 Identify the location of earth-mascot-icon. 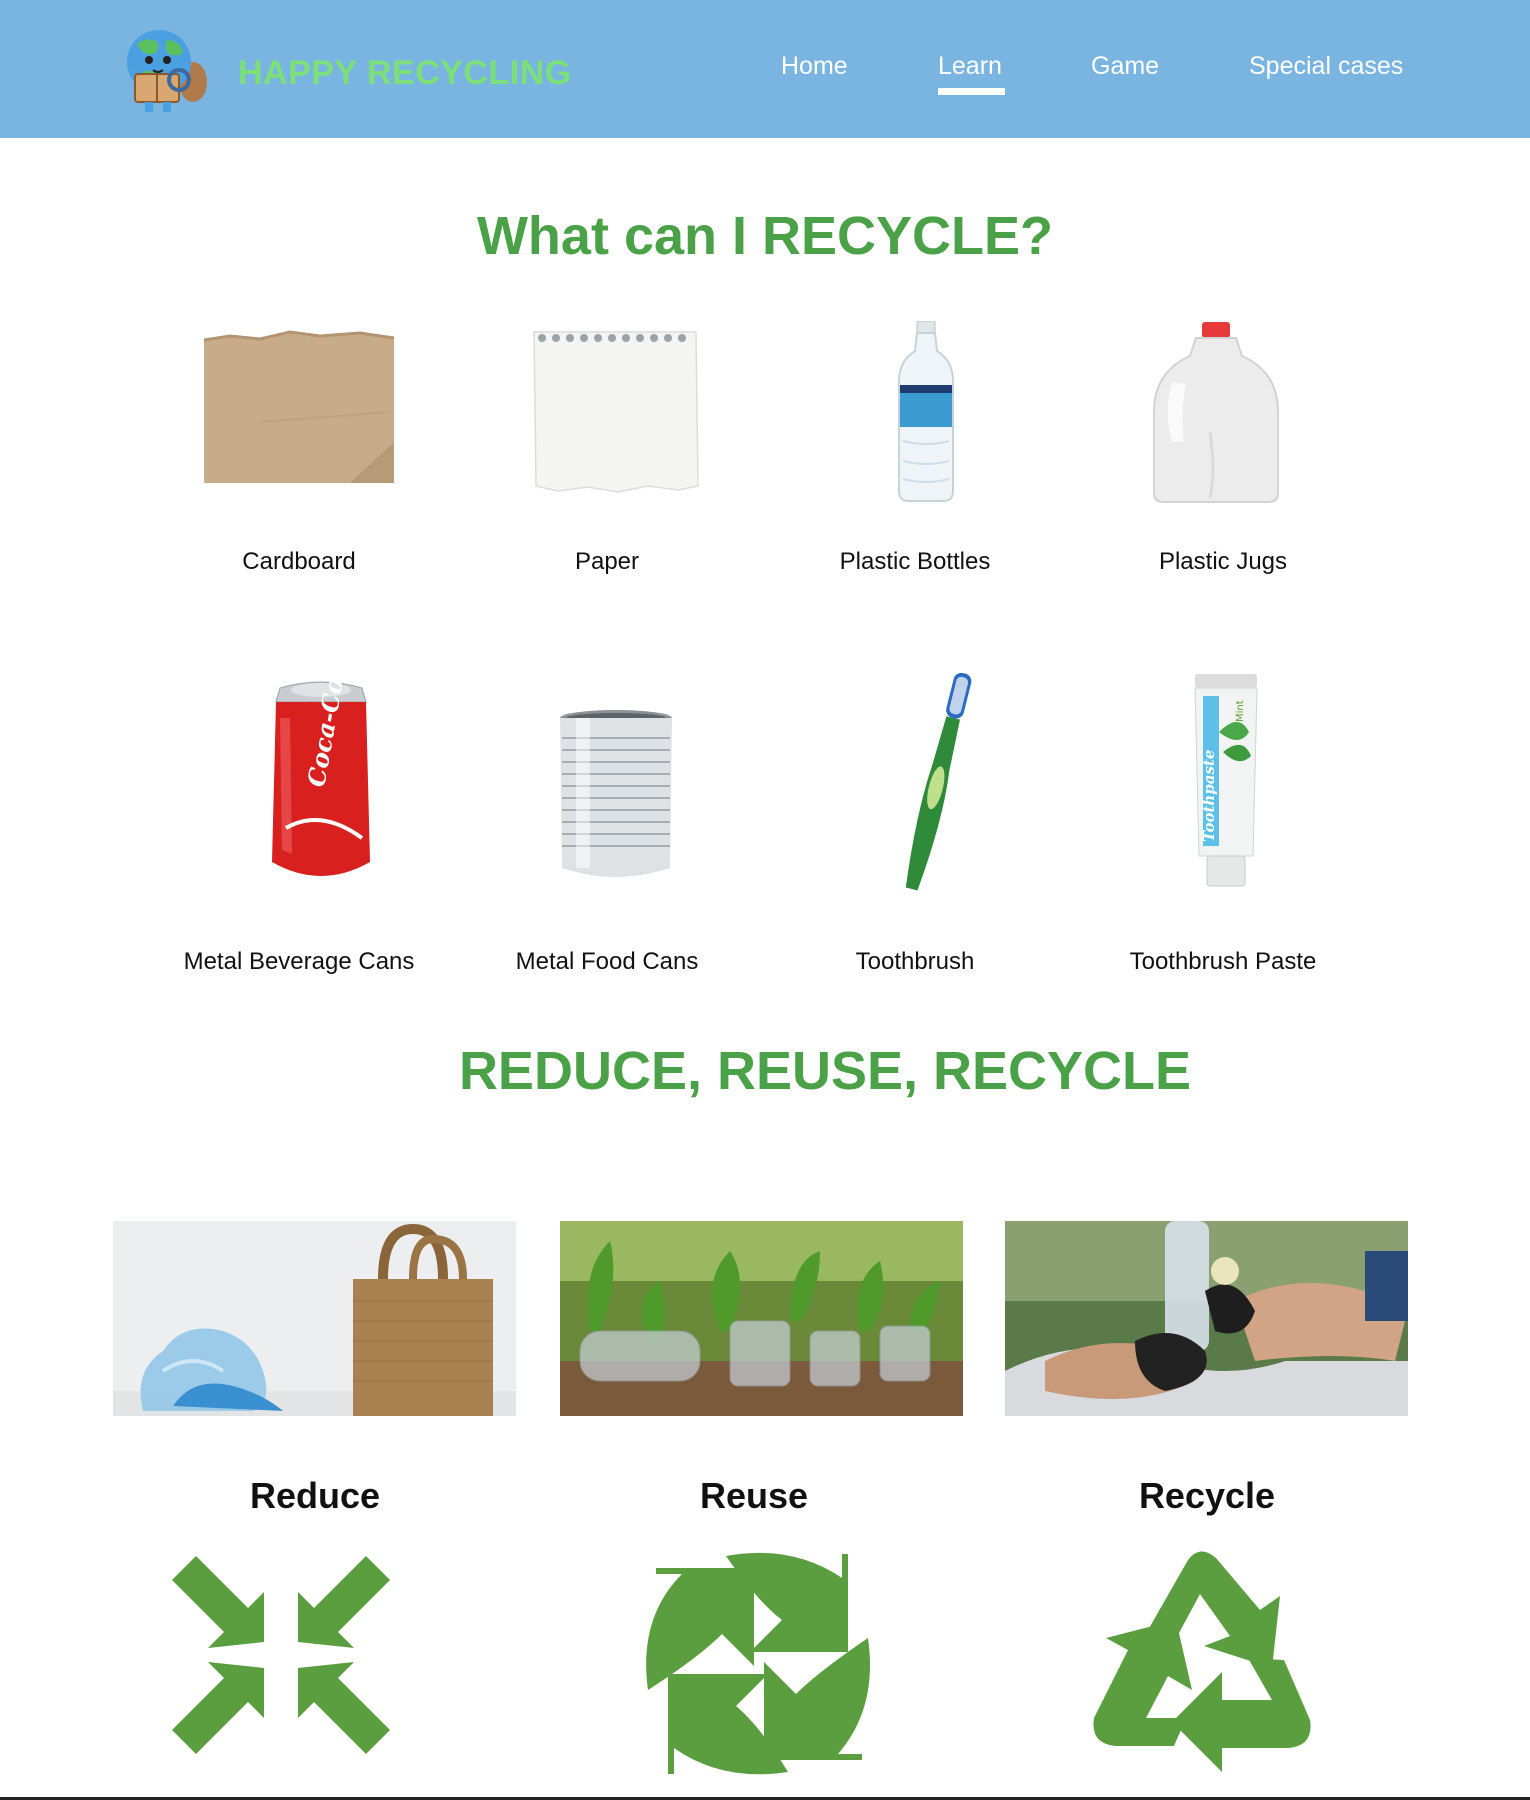
(161, 69).